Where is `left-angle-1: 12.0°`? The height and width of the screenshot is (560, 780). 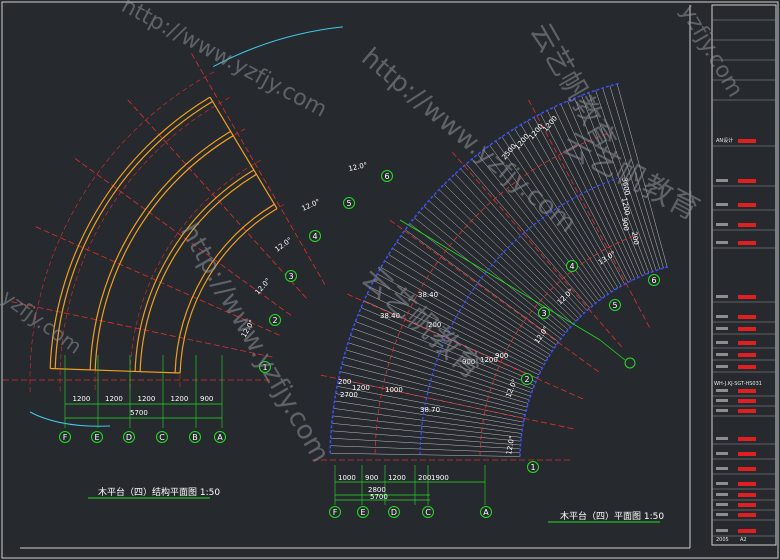
left-angle-1: 12.0° is located at coordinates (263, 287).